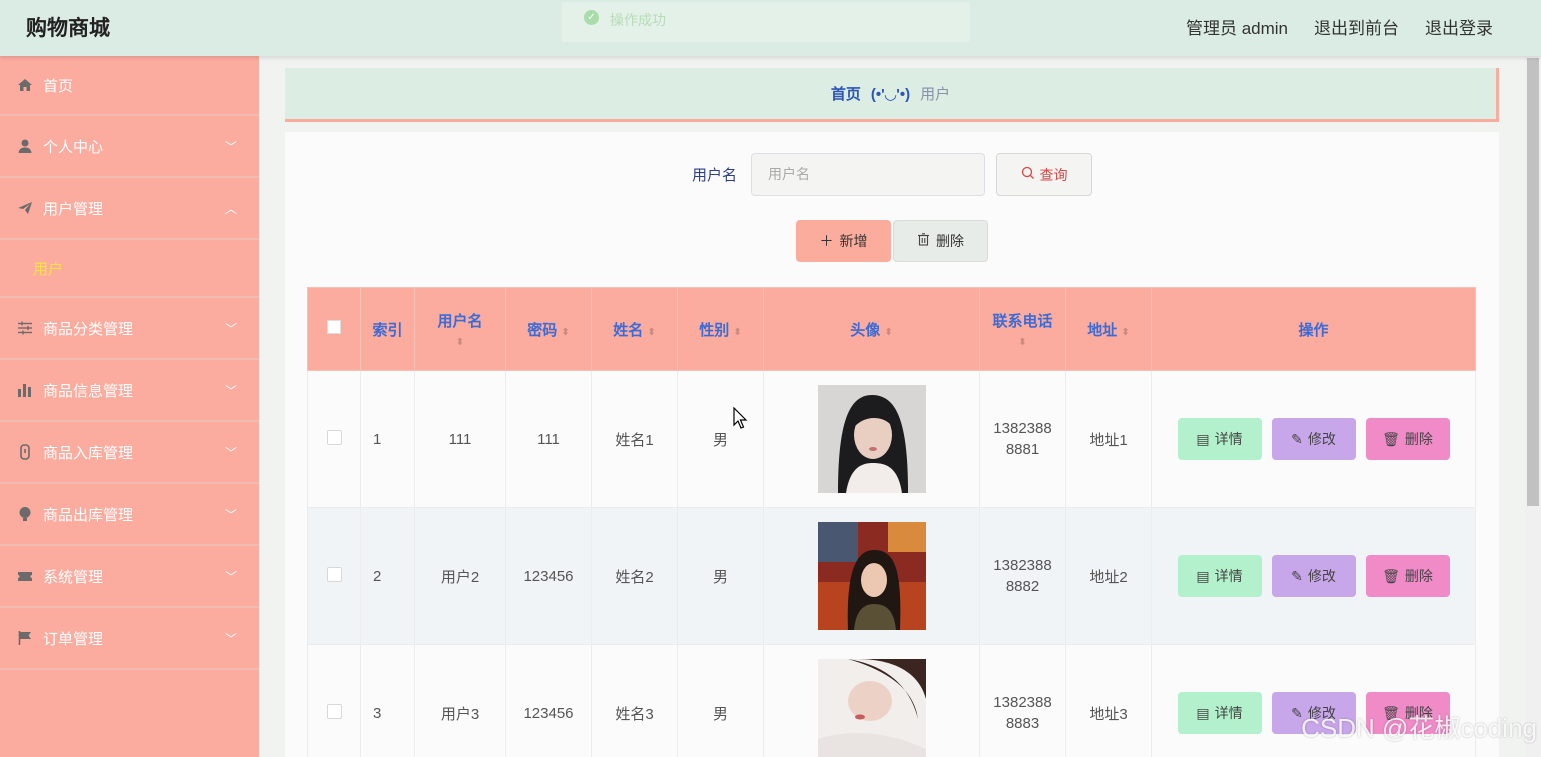  I want to click on vertical-scrollbar, so click(1533, 406).